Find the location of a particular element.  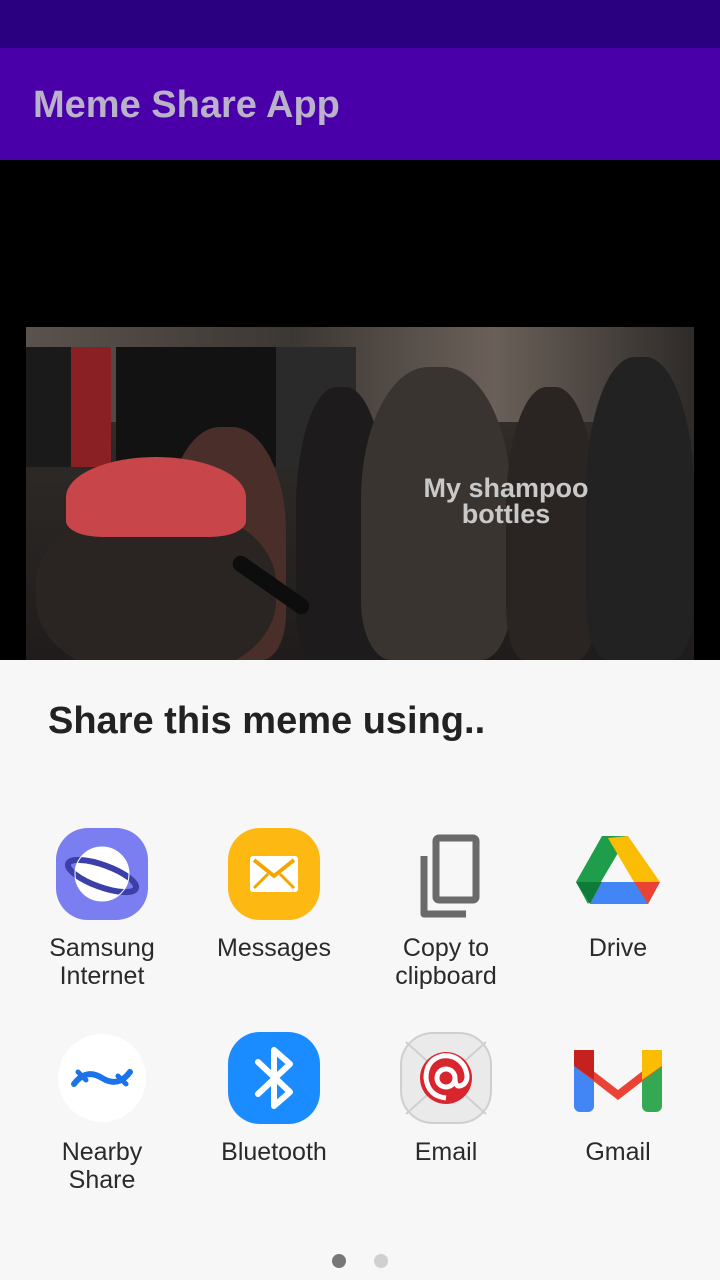

drive-icon is located at coordinates (618, 874).